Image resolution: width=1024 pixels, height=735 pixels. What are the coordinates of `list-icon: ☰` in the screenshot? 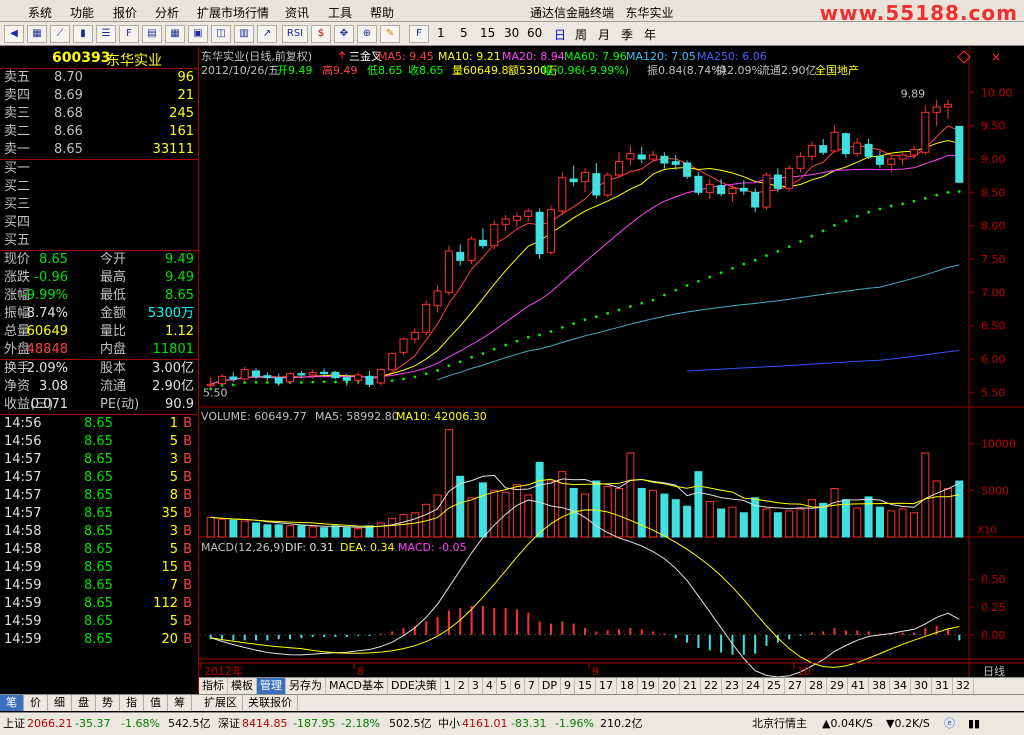 It's located at (106, 34).